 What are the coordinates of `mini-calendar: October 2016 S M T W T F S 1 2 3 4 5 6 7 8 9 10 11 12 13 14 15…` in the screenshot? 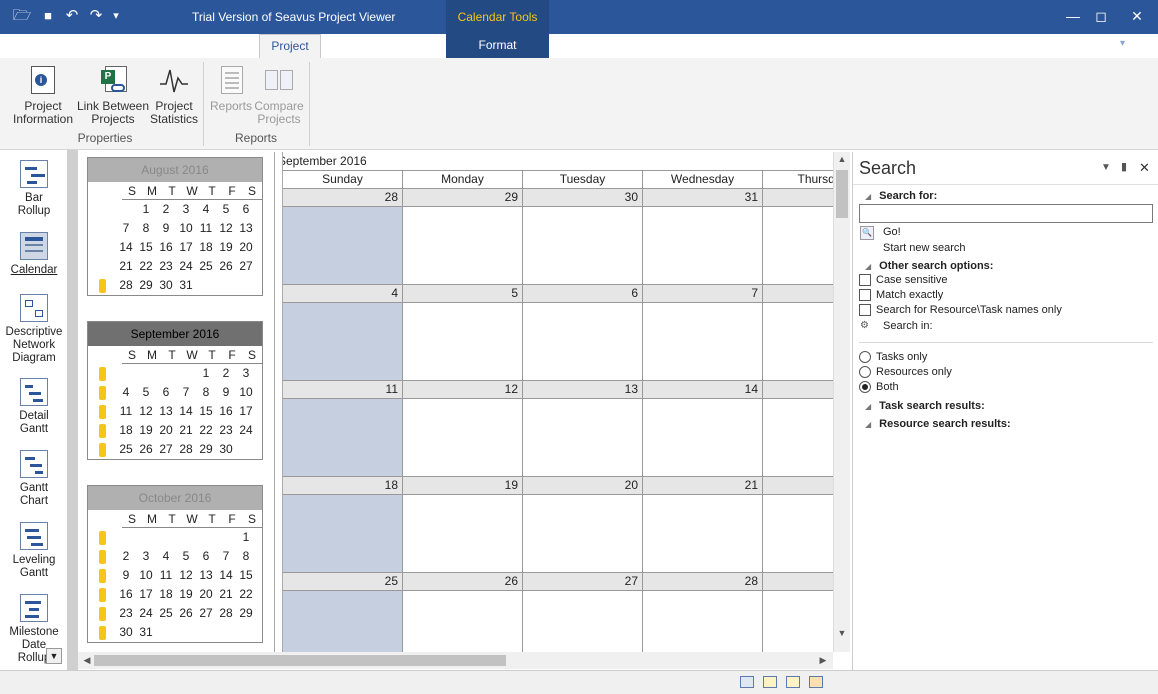 It's located at (175, 564).